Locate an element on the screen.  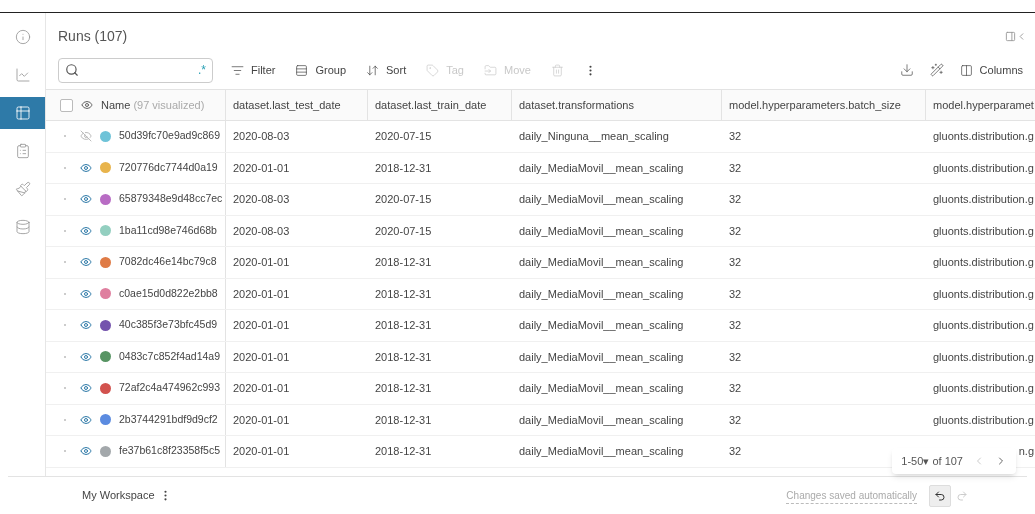
page-size-dropdown: 1-50▾ of 107 is located at coordinates (932, 461).